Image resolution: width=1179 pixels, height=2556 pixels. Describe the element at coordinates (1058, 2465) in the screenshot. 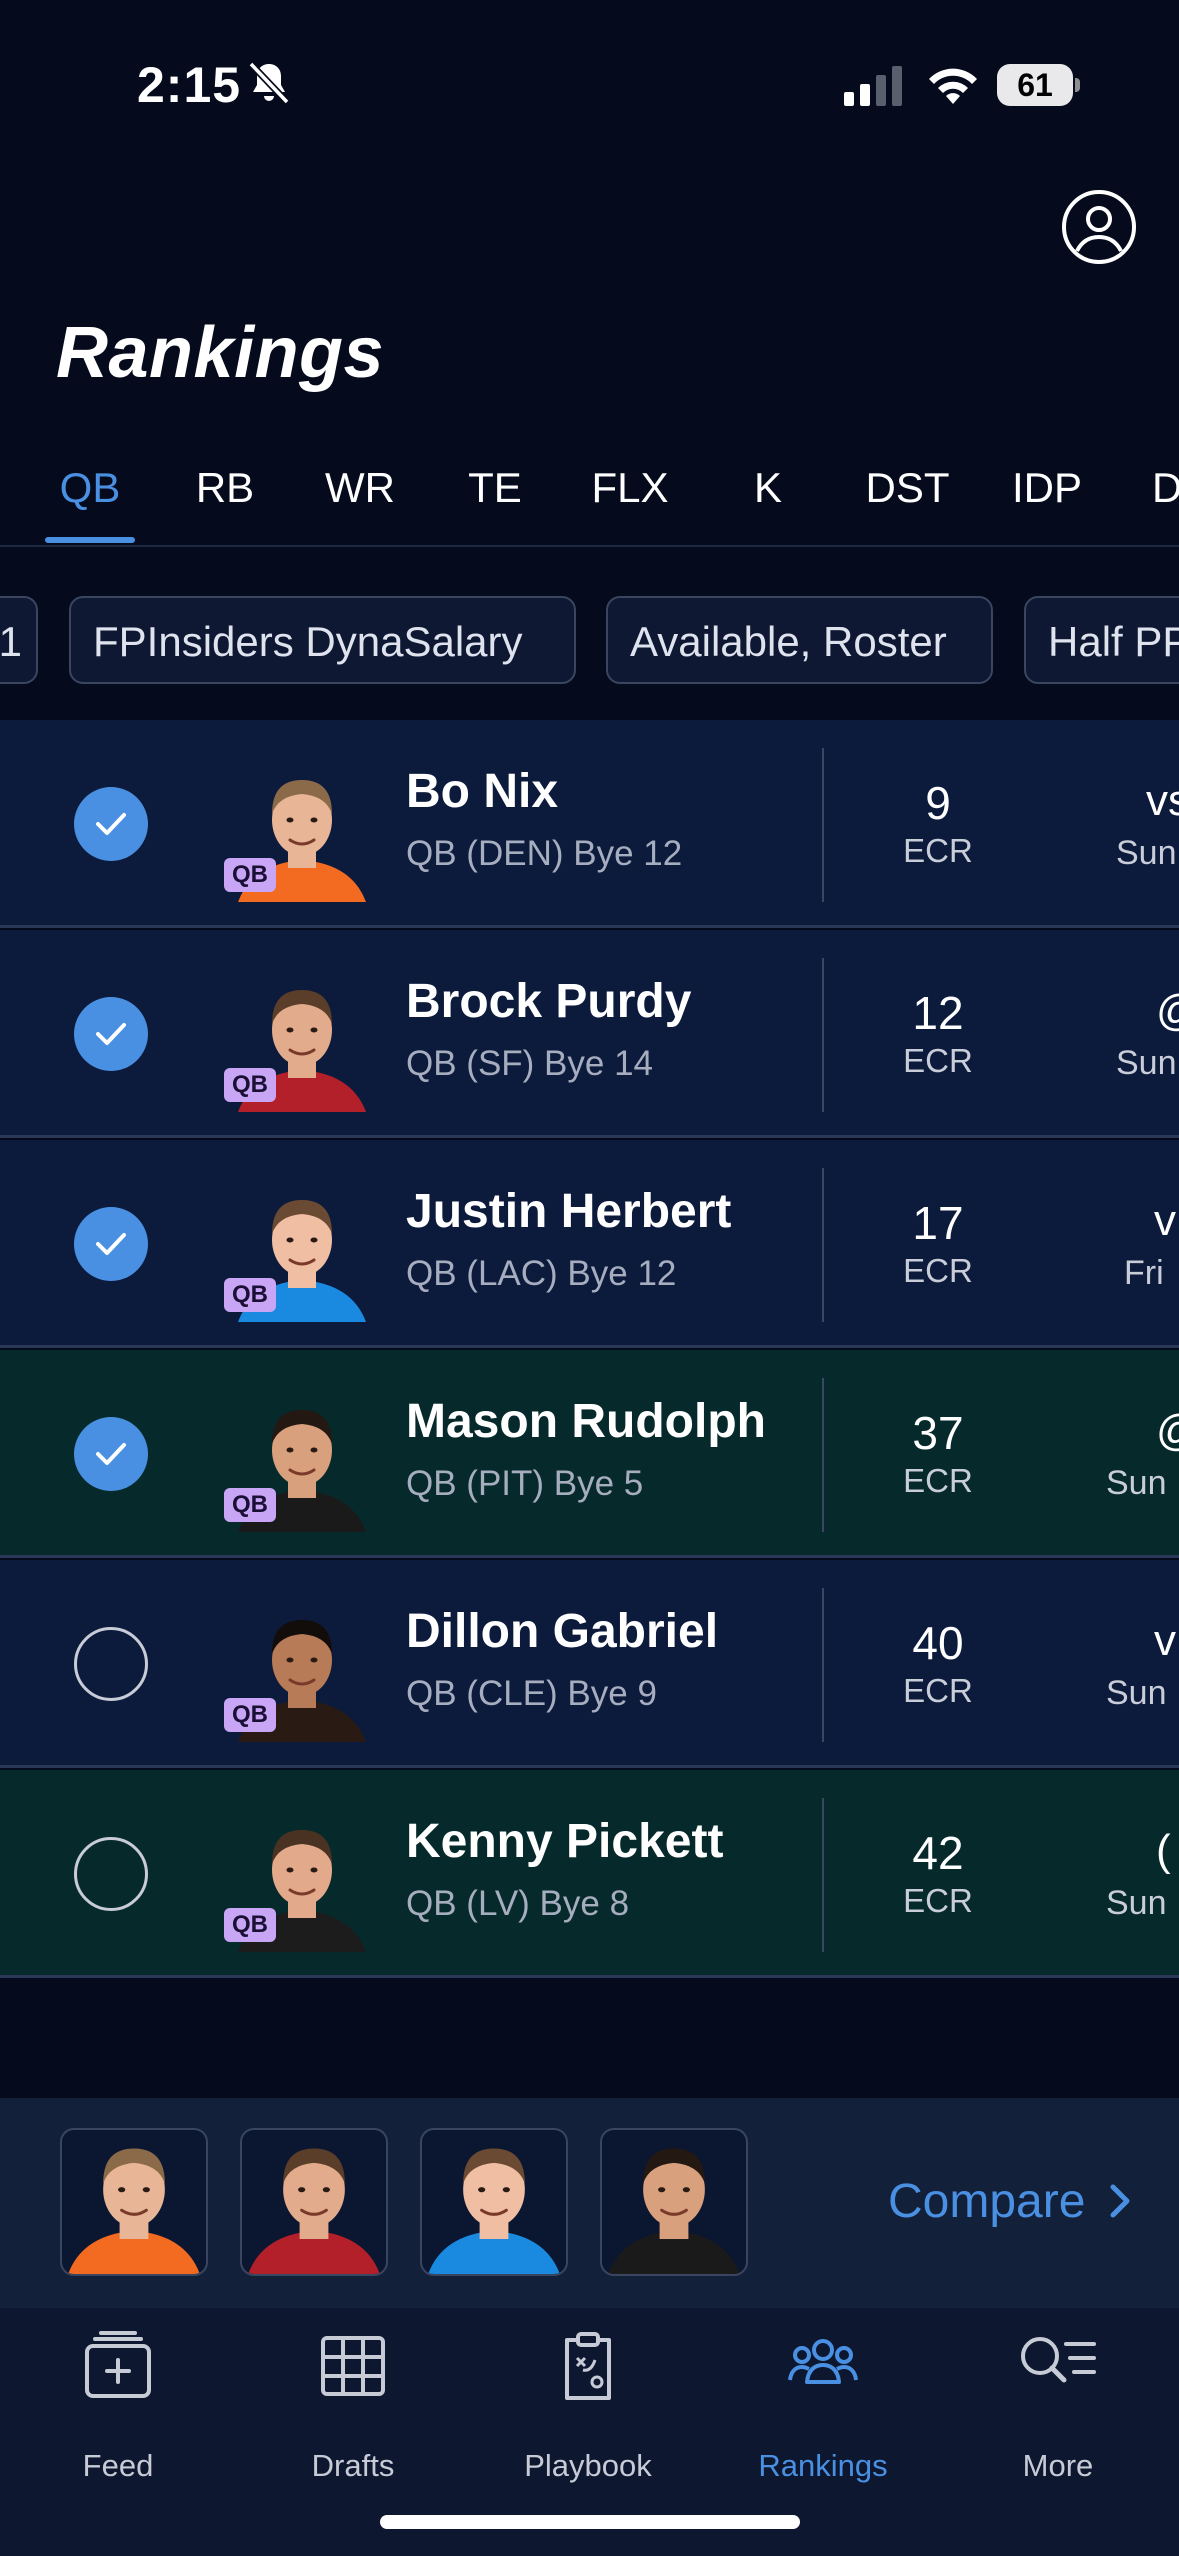

I see `nav-more-label: More` at that location.